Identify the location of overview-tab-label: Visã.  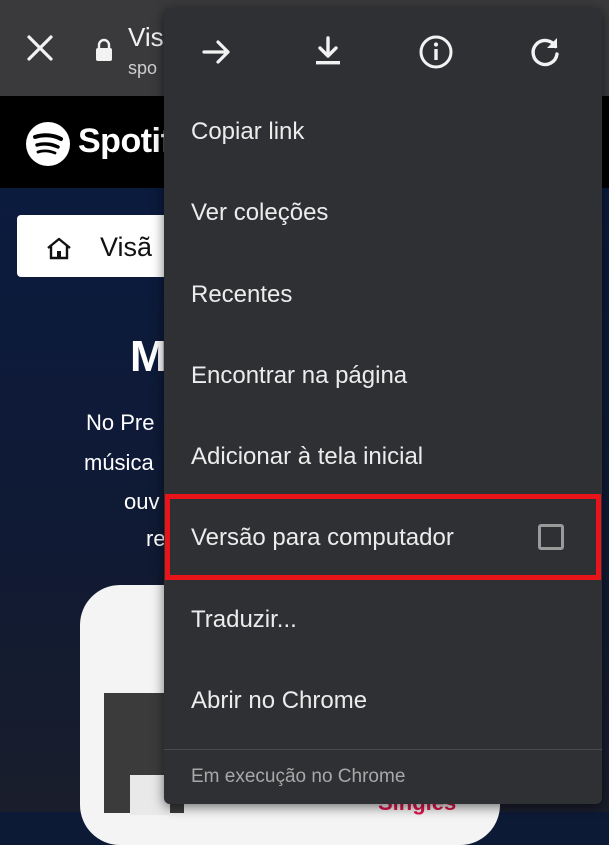
(126, 247).